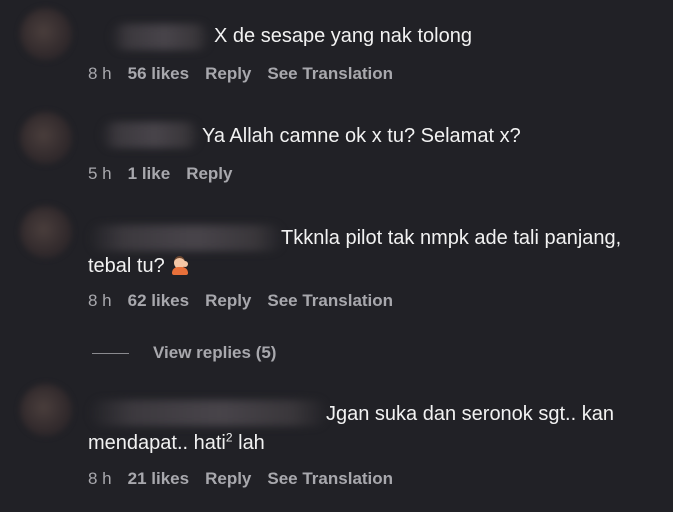 The height and width of the screenshot is (512, 673). I want to click on comment-meta: 5 h 1 like Reply, so click(168, 174).